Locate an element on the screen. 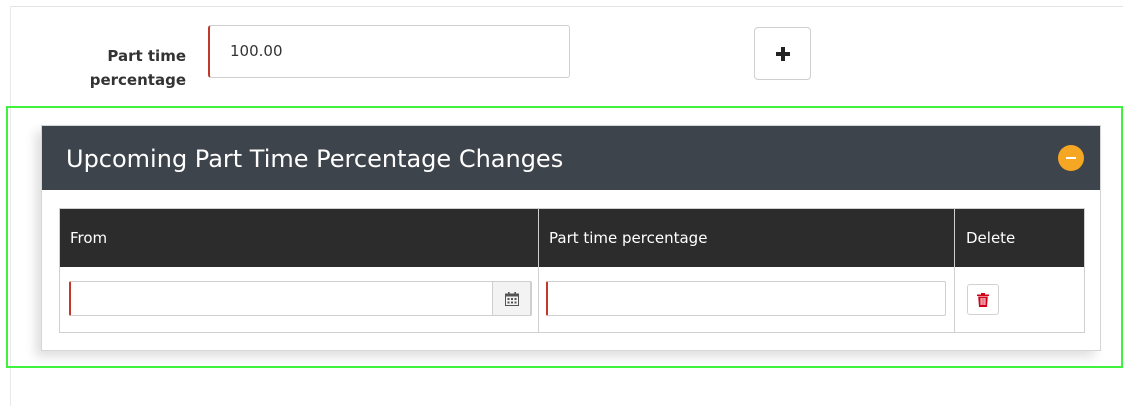  from-date-input is located at coordinates (300, 298).